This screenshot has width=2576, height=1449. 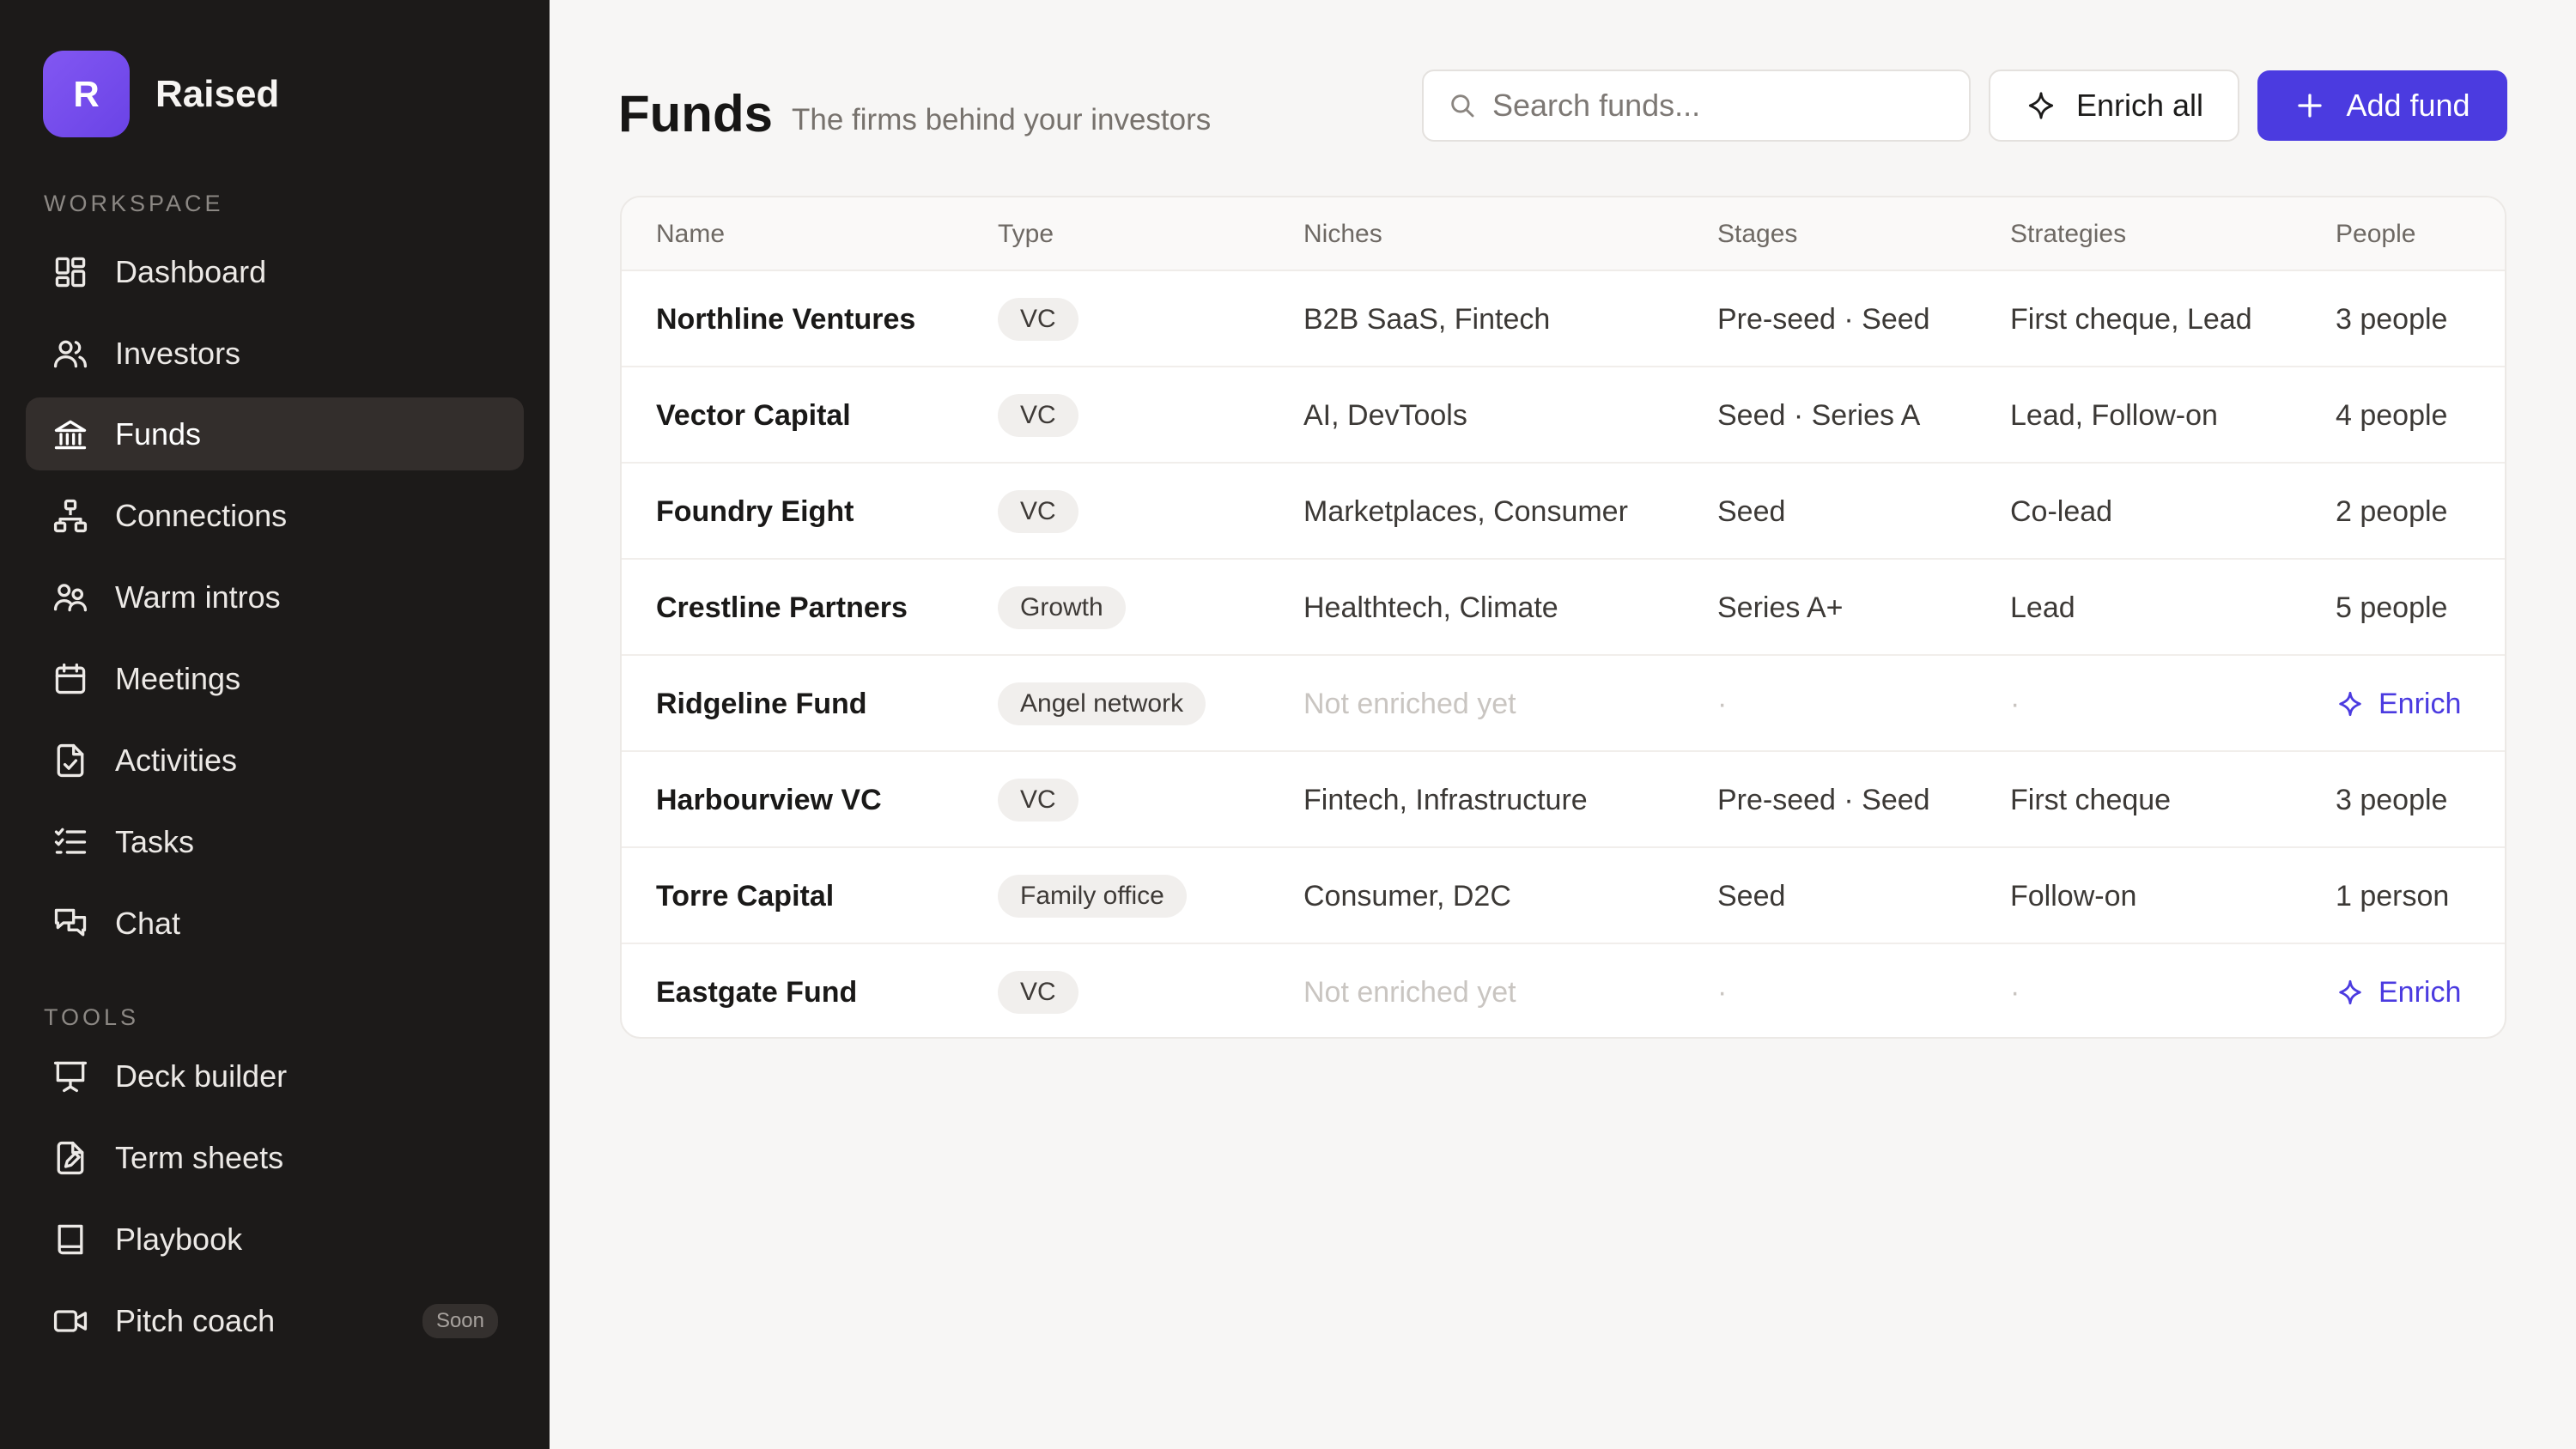 I want to click on fund-people: 5 people, so click(x=2392, y=607).